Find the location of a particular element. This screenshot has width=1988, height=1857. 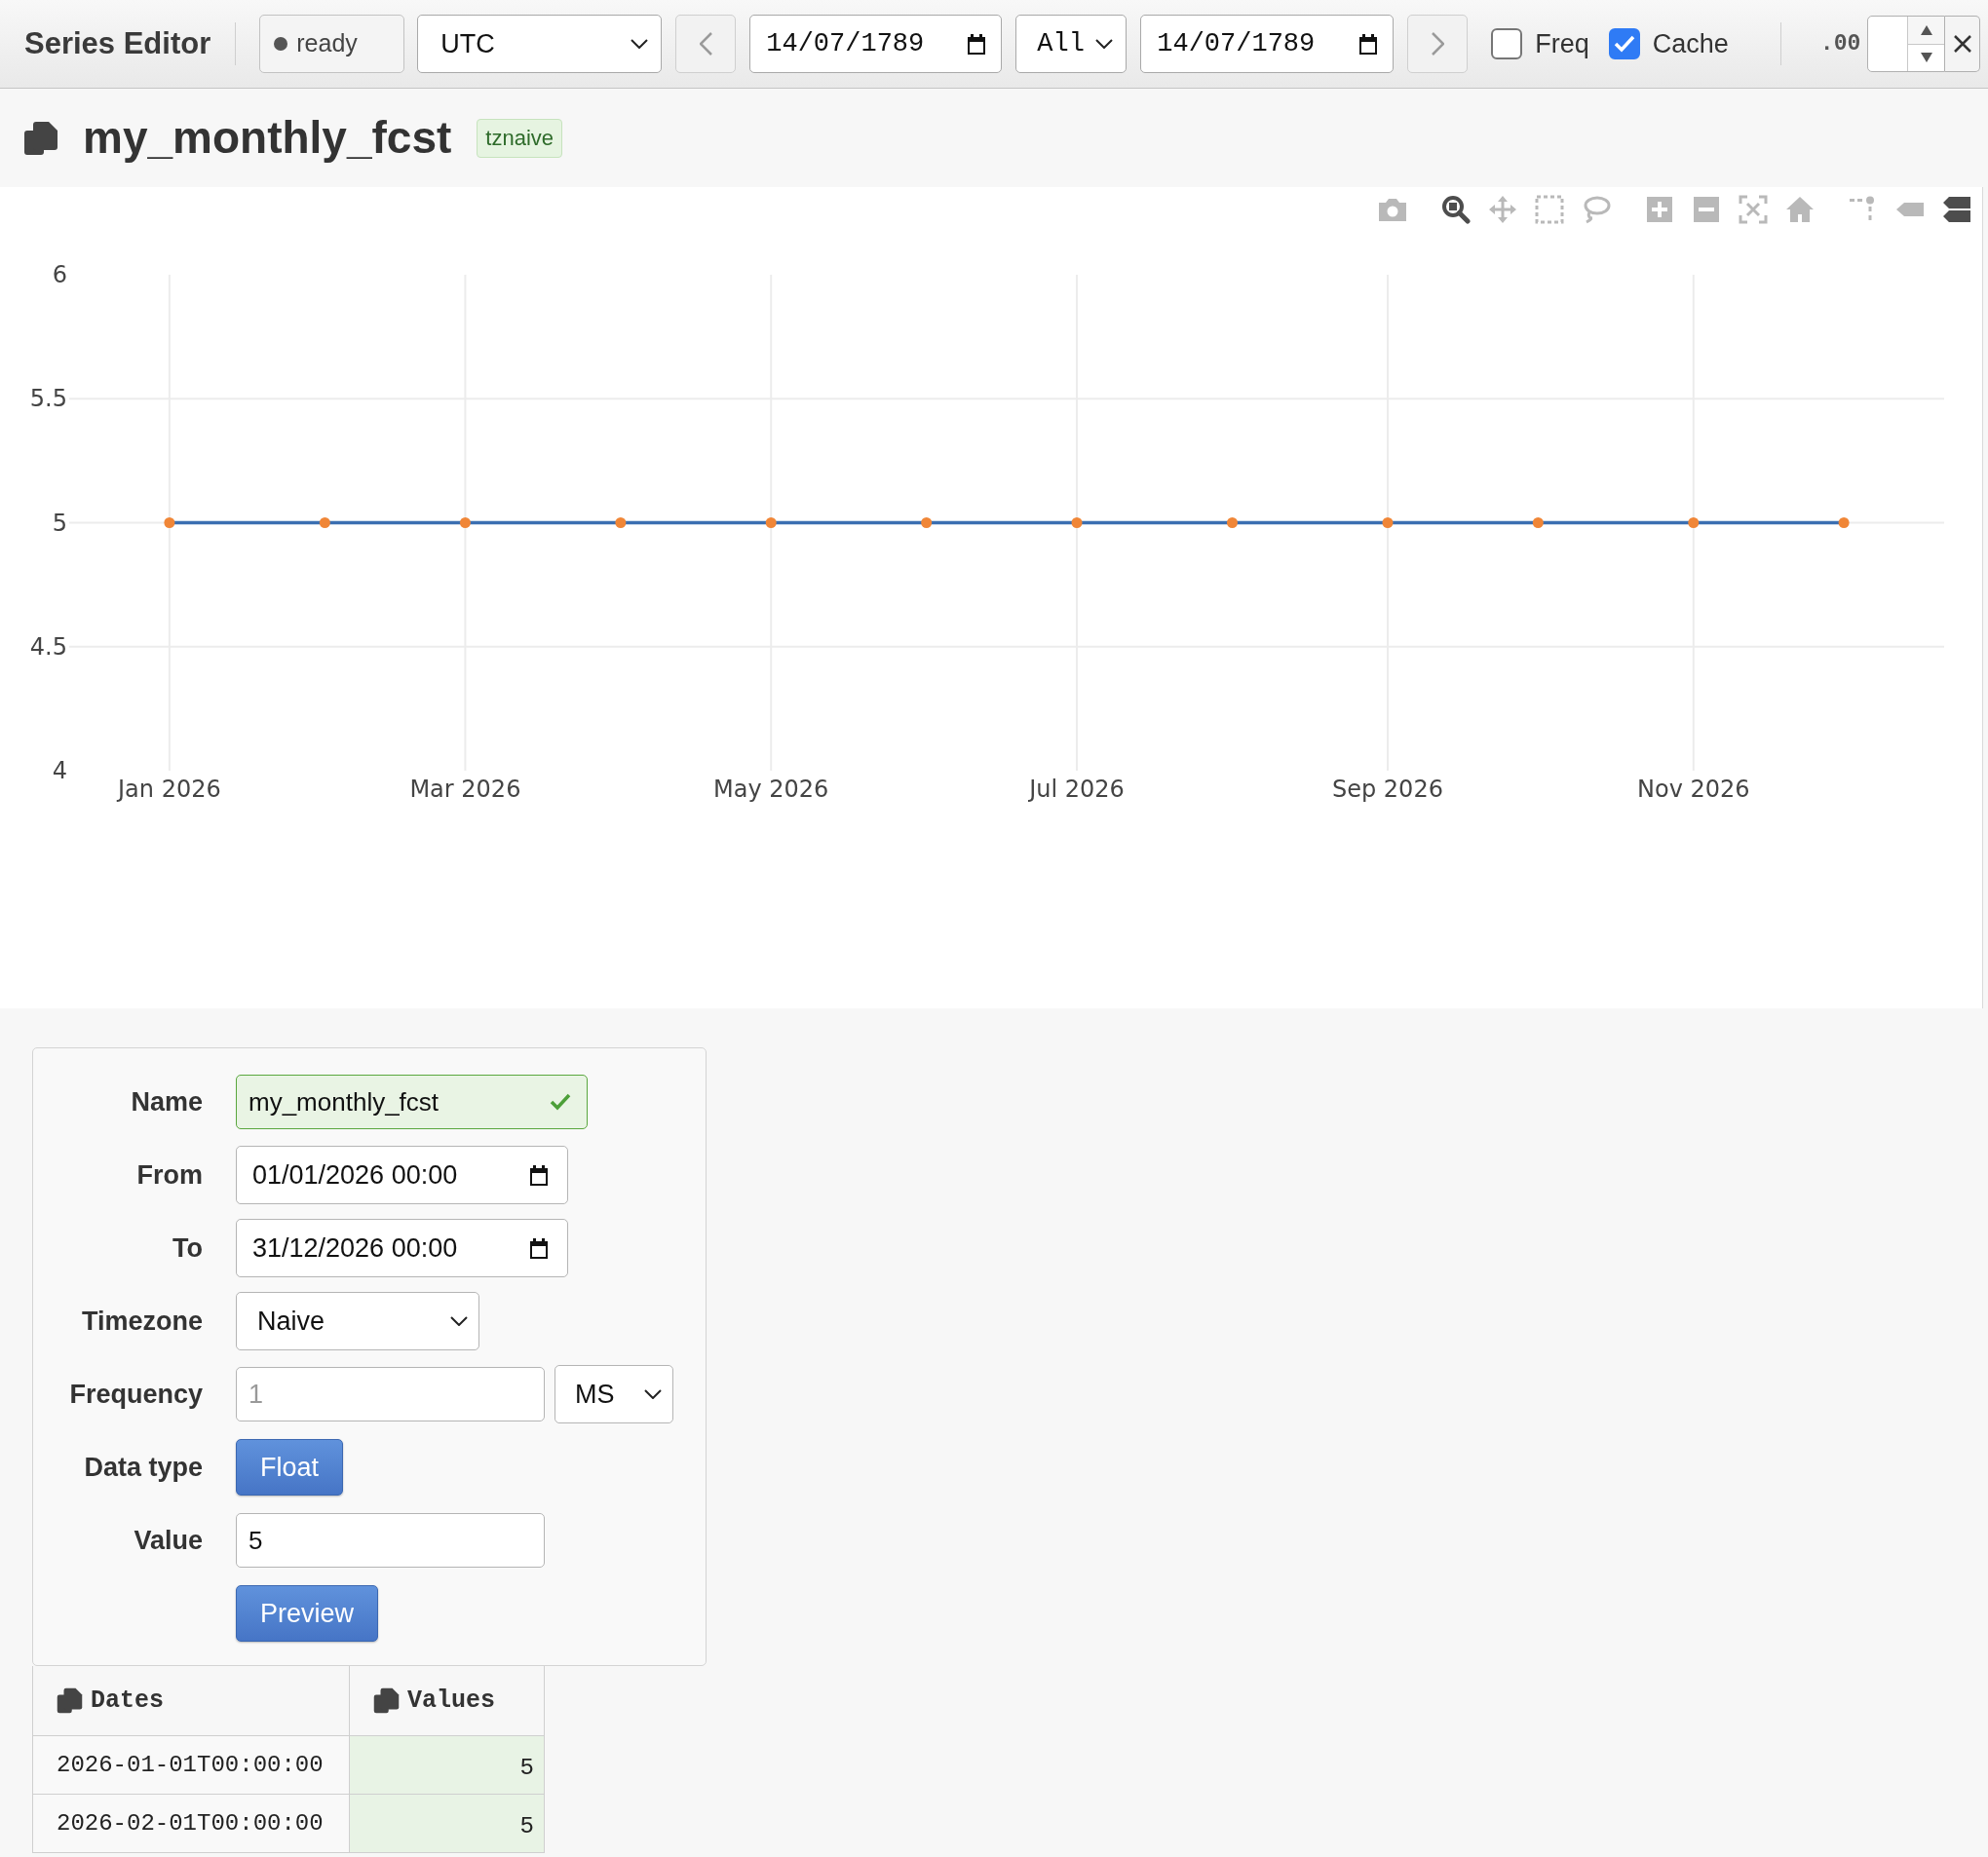

form-label: Timezone is located at coordinates (141, 1321).